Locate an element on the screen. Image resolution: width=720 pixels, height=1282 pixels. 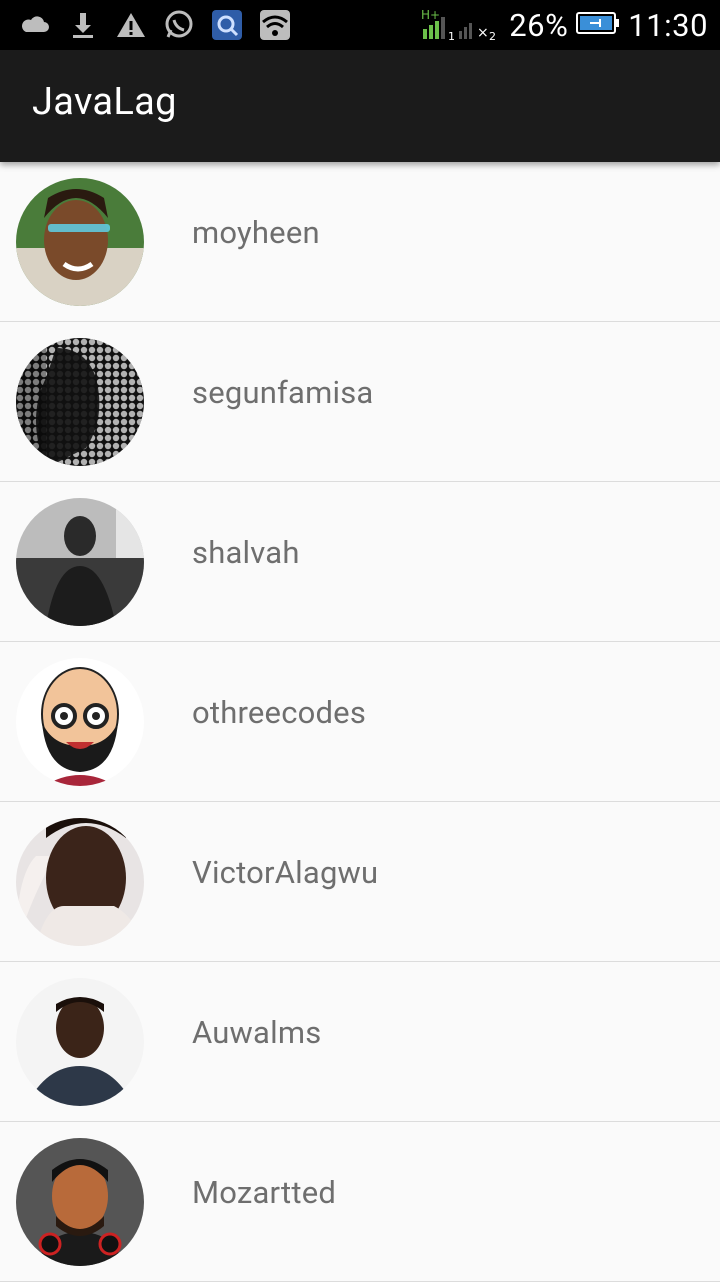
download-icon is located at coordinates (83, 25).